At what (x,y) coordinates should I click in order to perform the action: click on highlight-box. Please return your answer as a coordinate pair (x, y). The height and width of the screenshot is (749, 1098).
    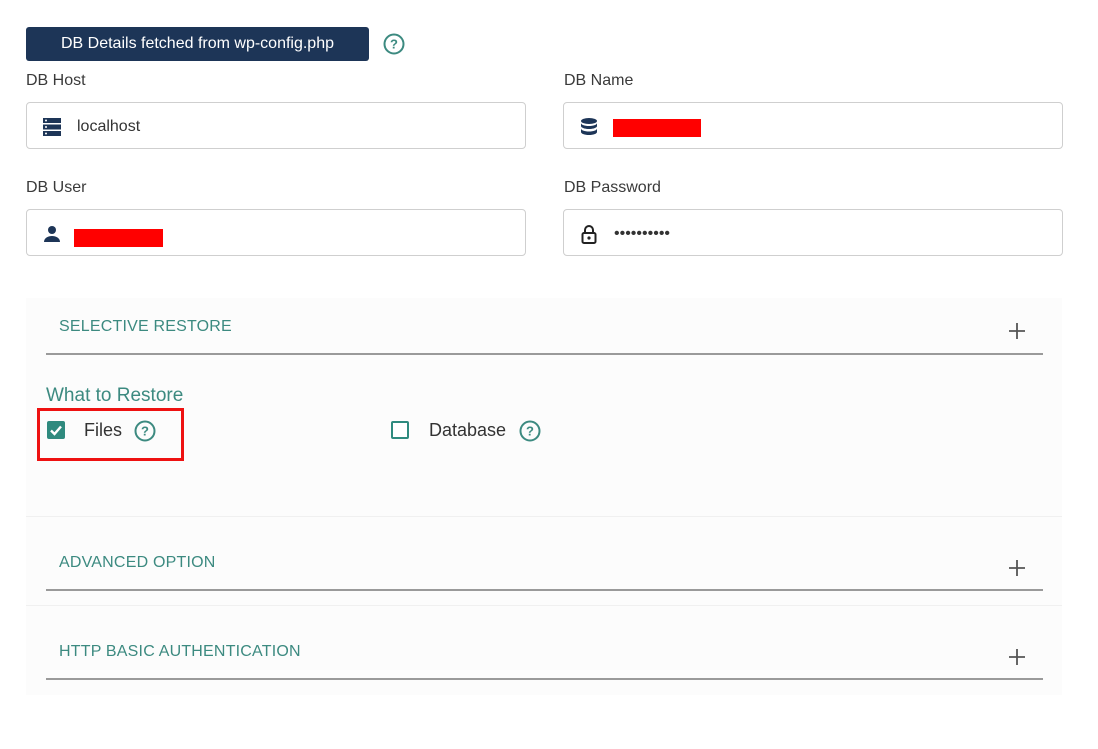
    Looking at the image, I should click on (110, 434).